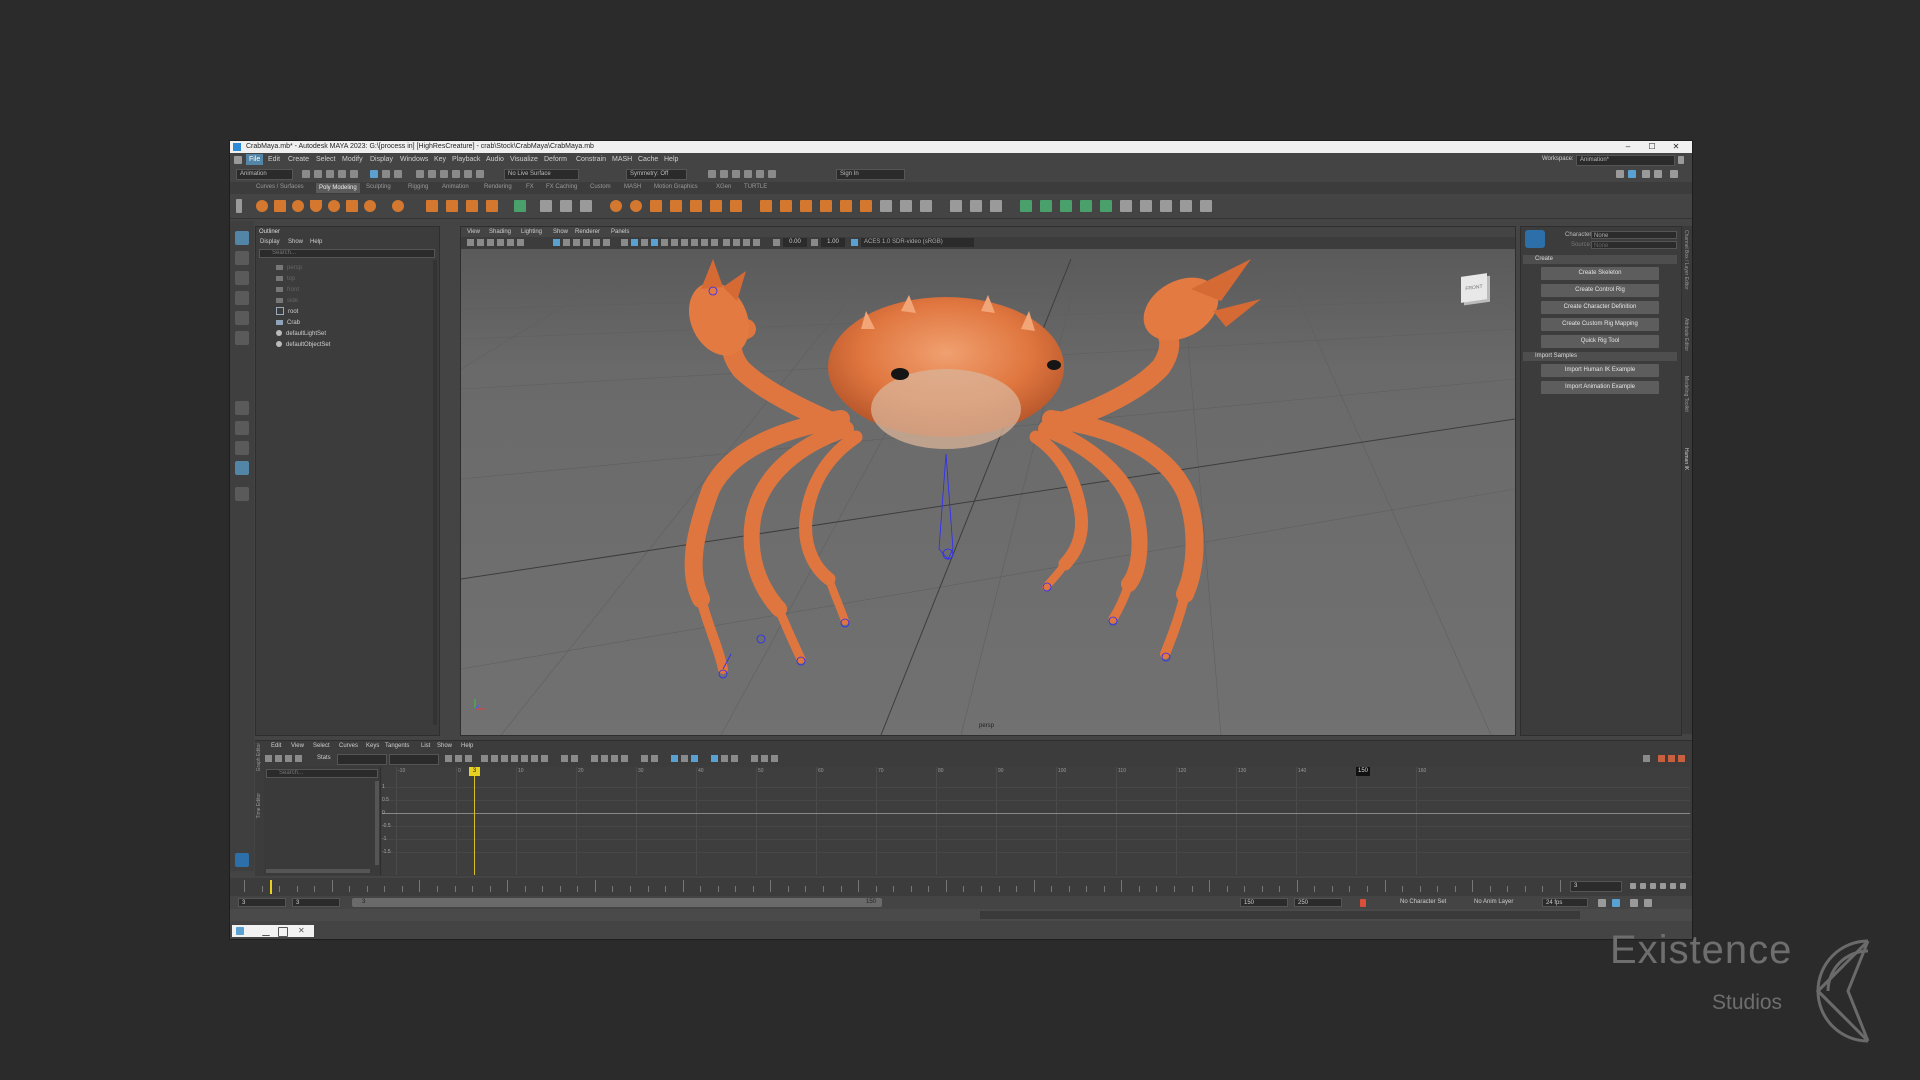 The image size is (1920, 1080). What do you see at coordinates (242, 318) in the screenshot?
I see `rotate-tool-icon` at bounding box center [242, 318].